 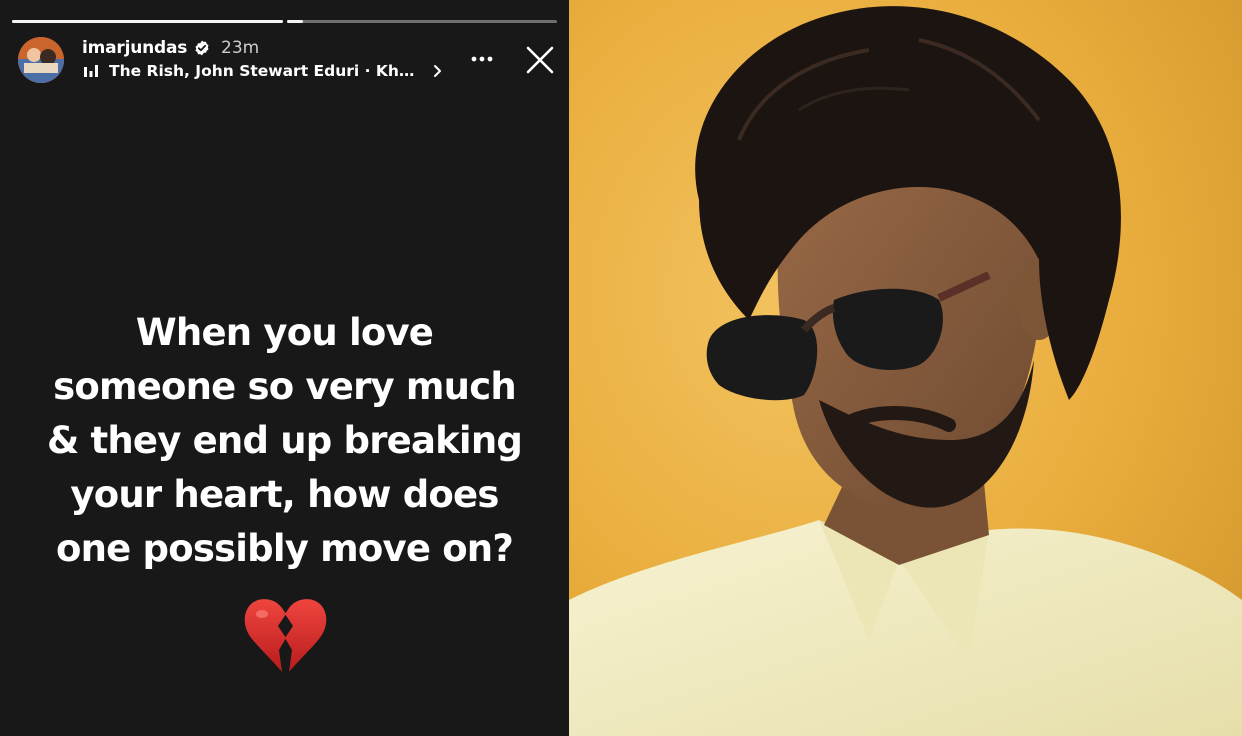 I want to click on broken-heart-icon, so click(x=285, y=635).